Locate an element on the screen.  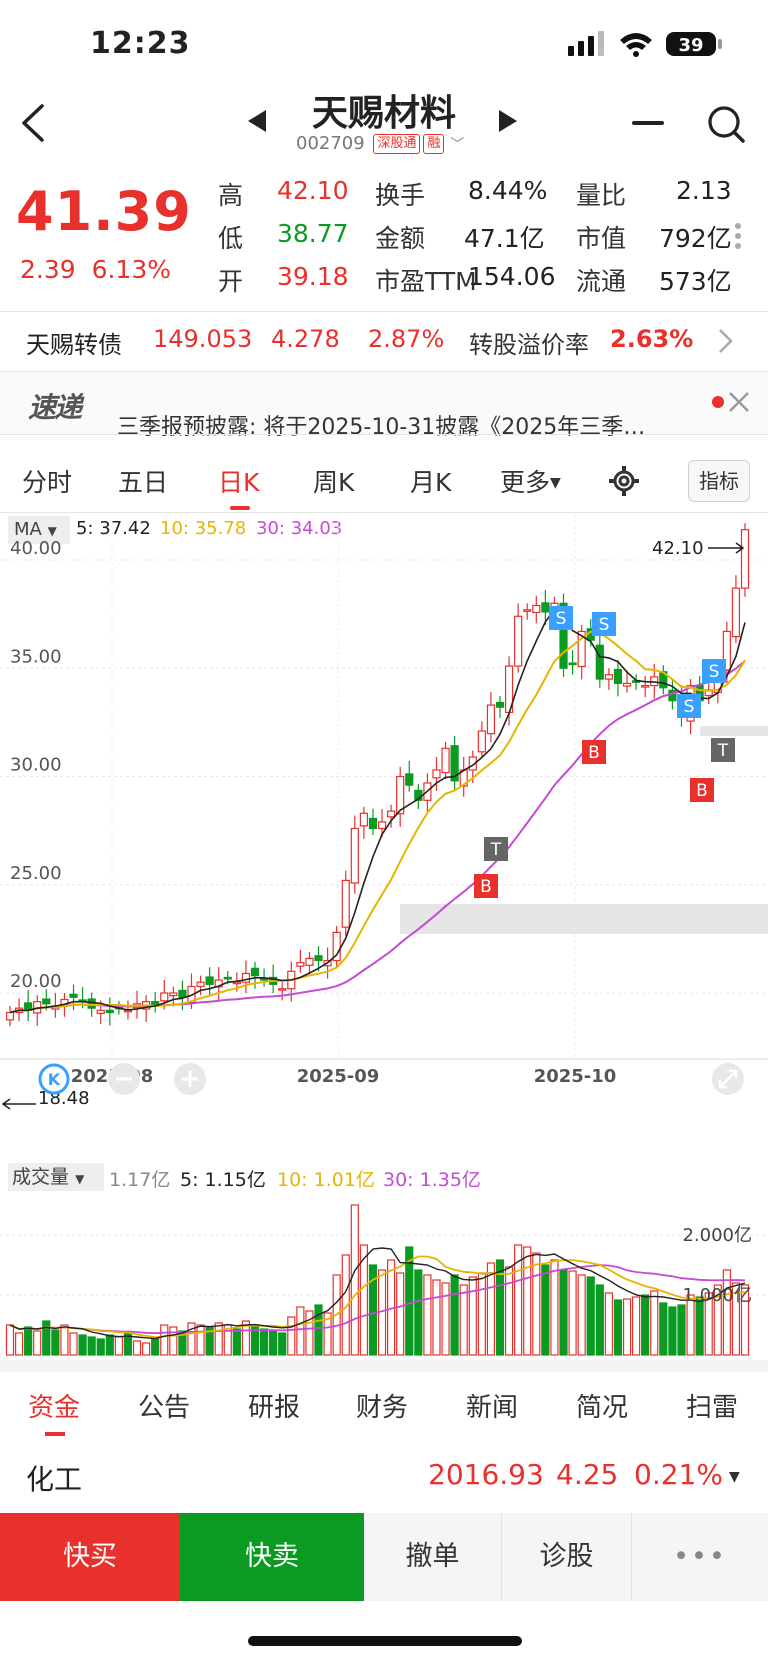
status-icons: 39 is located at coordinates (645, 44).